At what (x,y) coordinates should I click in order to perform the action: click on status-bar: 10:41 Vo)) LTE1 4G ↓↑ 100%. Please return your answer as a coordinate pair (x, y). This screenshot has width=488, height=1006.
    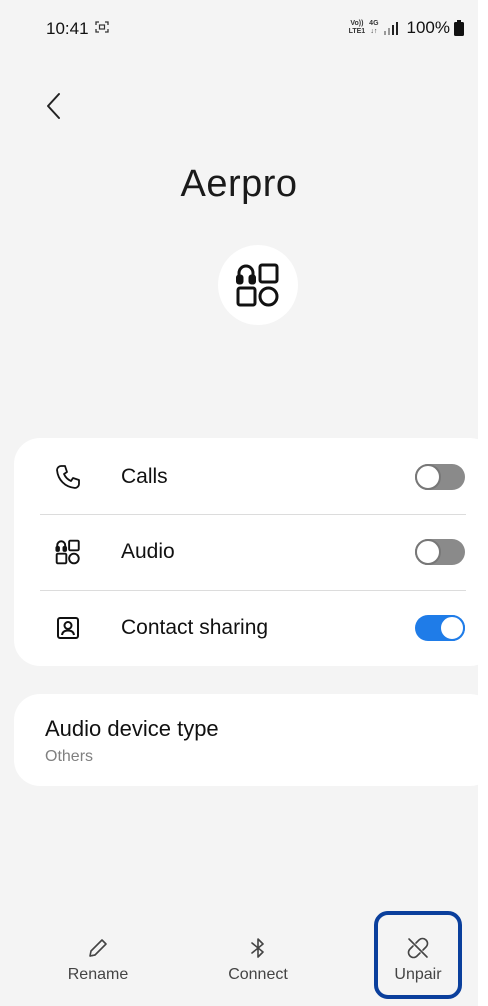
    Looking at the image, I should click on (239, 29).